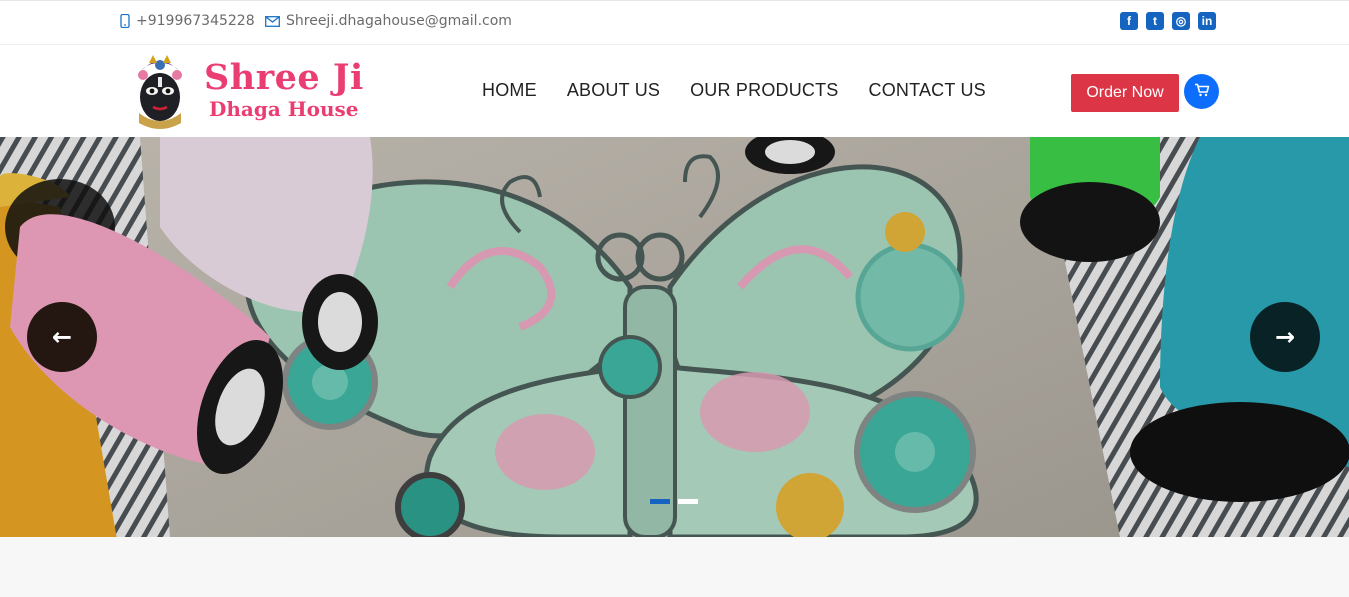  Describe the element at coordinates (125, 21) in the screenshot. I see `mobile-icon` at that location.